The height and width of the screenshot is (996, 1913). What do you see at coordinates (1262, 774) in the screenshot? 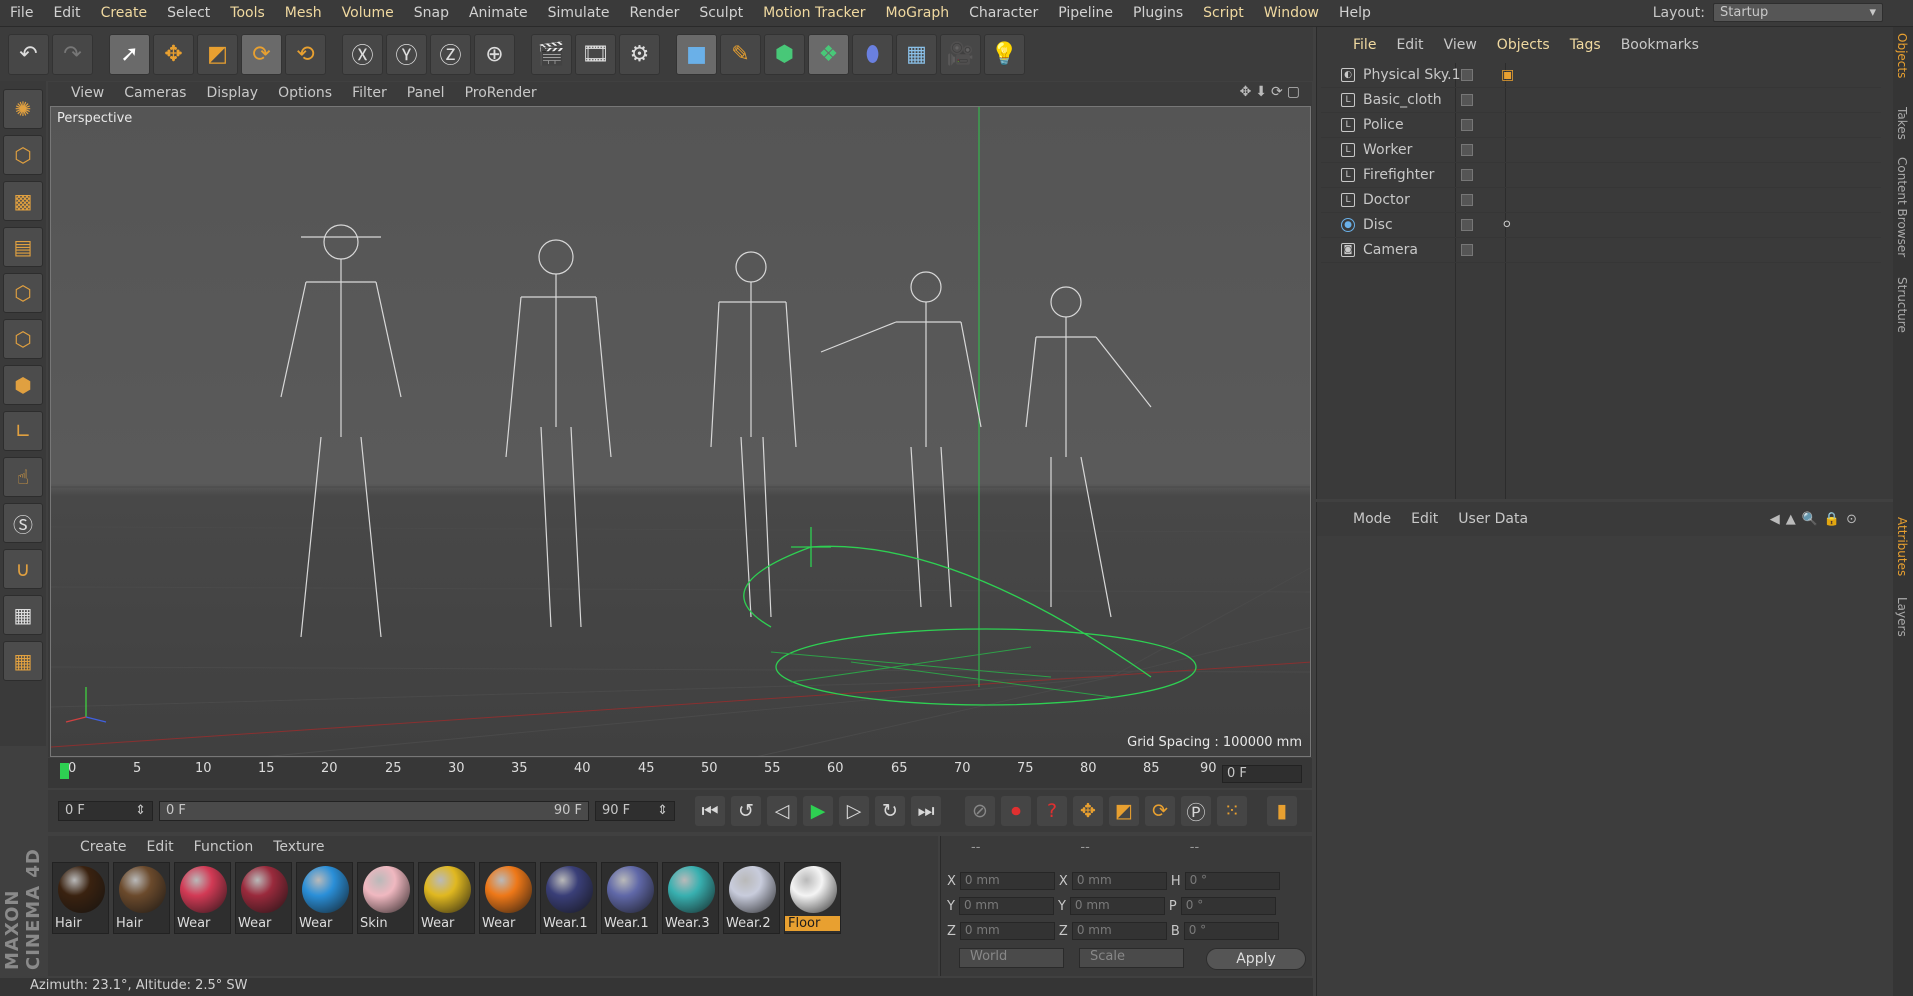
I see `current-frame-field: 0 F` at bounding box center [1262, 774].